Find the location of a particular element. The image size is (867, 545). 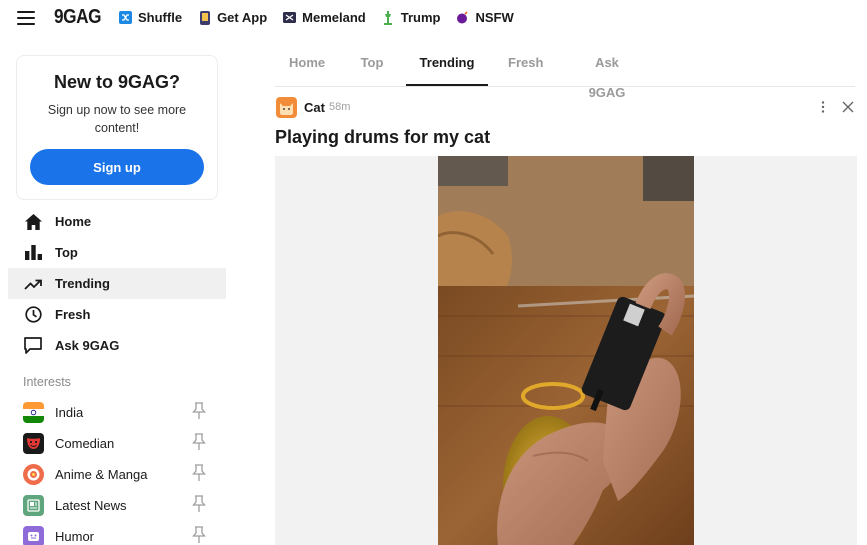

nav-trump: Trump is located at coordinates (411, 17).